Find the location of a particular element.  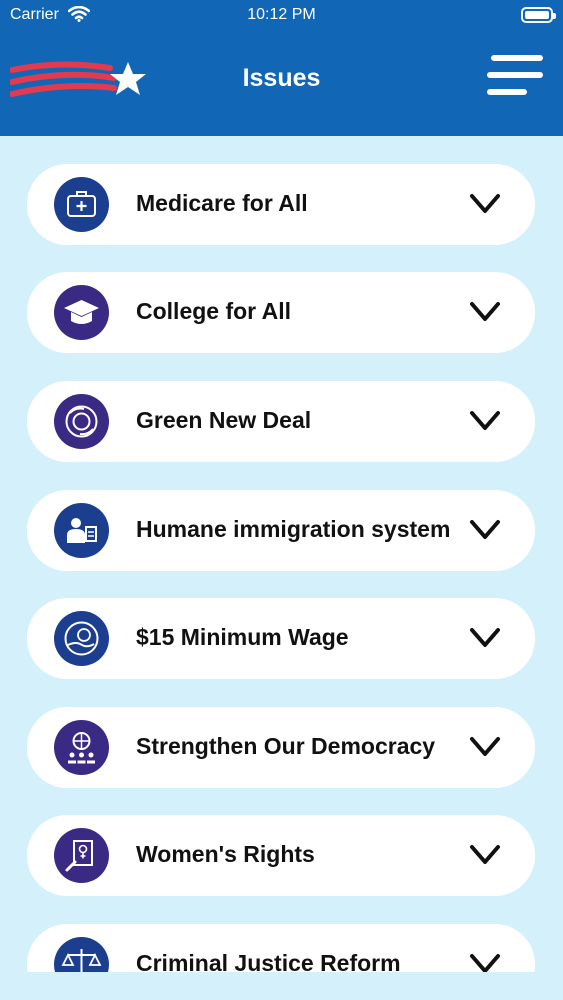

issue-item-college-for-all: College for All is located at coordinates (281, 312).